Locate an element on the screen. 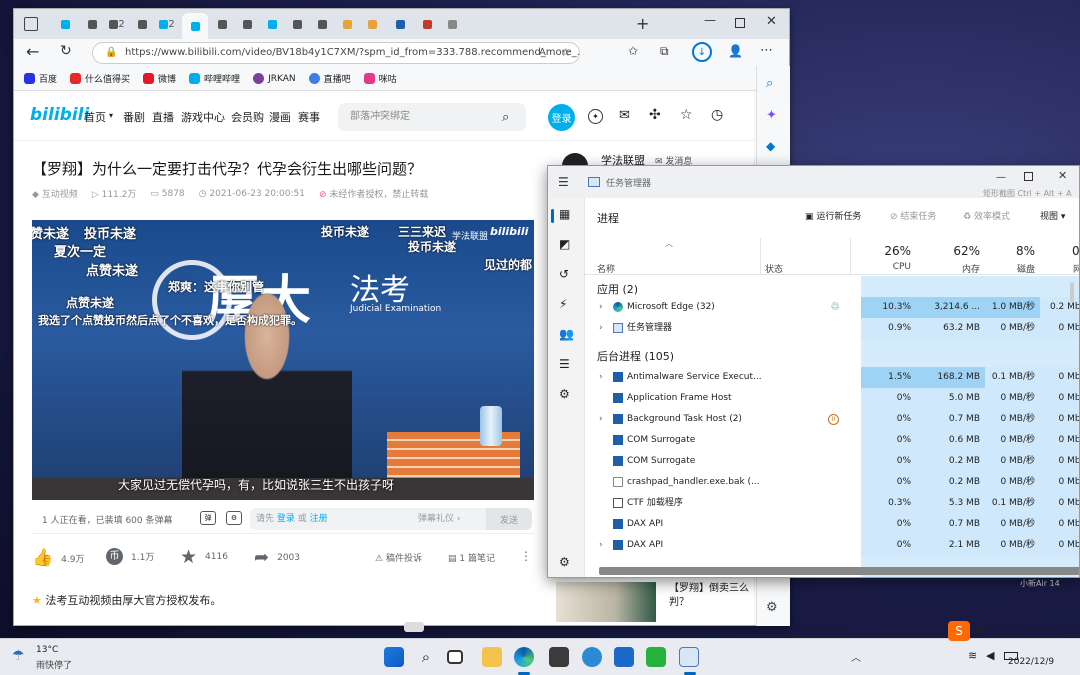 This screenshot has width=1080, height=675. run-new-task-button: ▣ 运行新任务 is located at coordinates (833, 215).